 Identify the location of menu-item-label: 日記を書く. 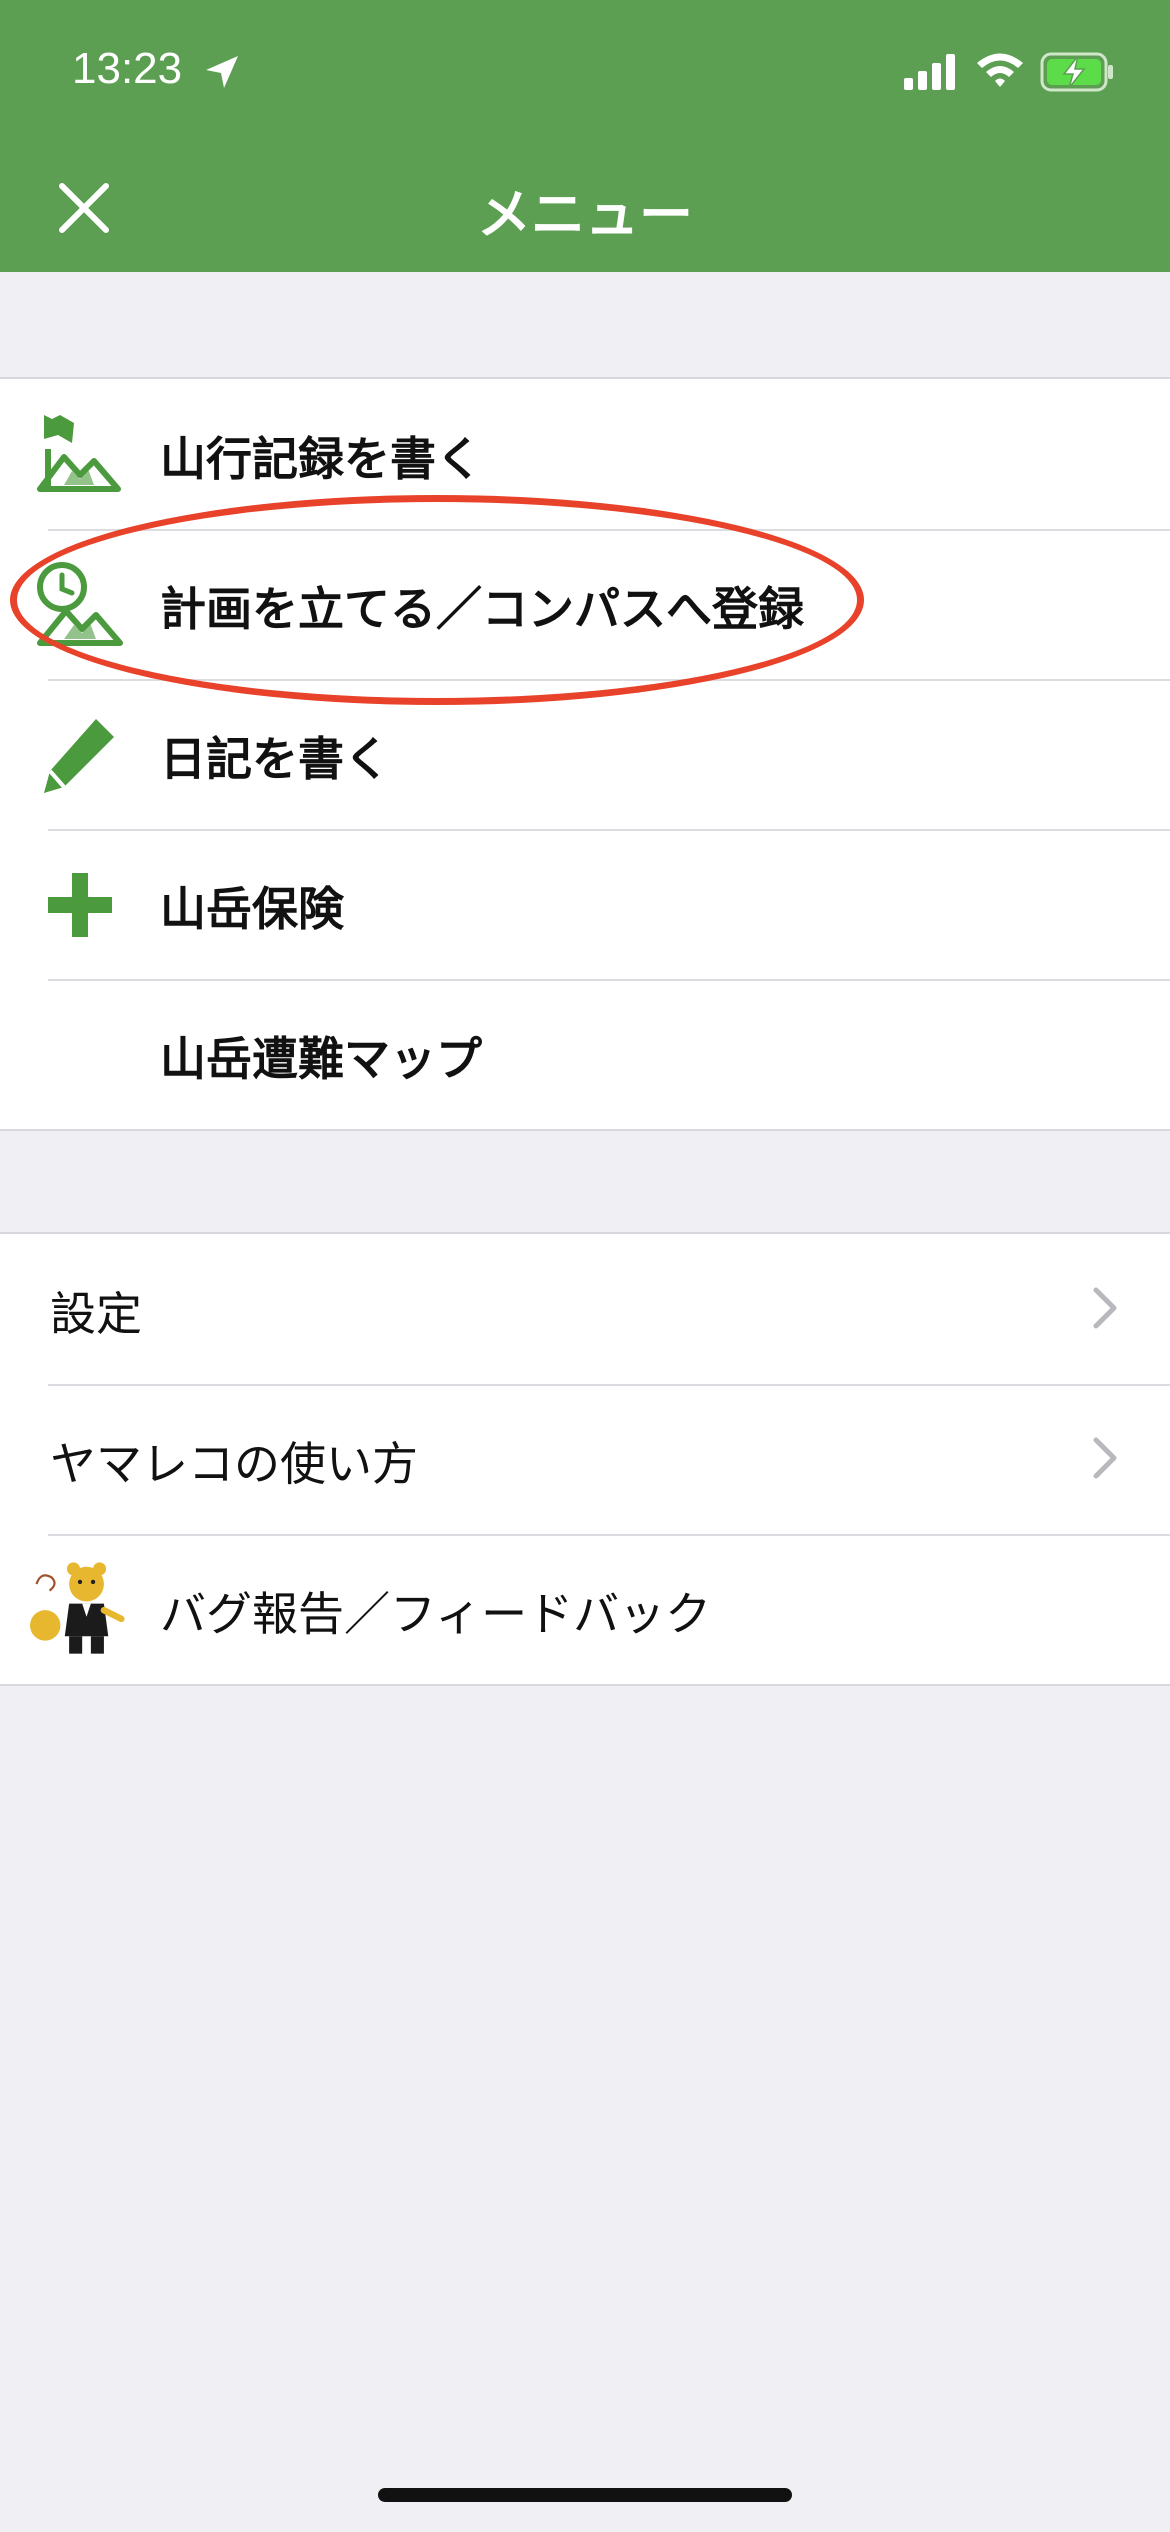
(275, 759).